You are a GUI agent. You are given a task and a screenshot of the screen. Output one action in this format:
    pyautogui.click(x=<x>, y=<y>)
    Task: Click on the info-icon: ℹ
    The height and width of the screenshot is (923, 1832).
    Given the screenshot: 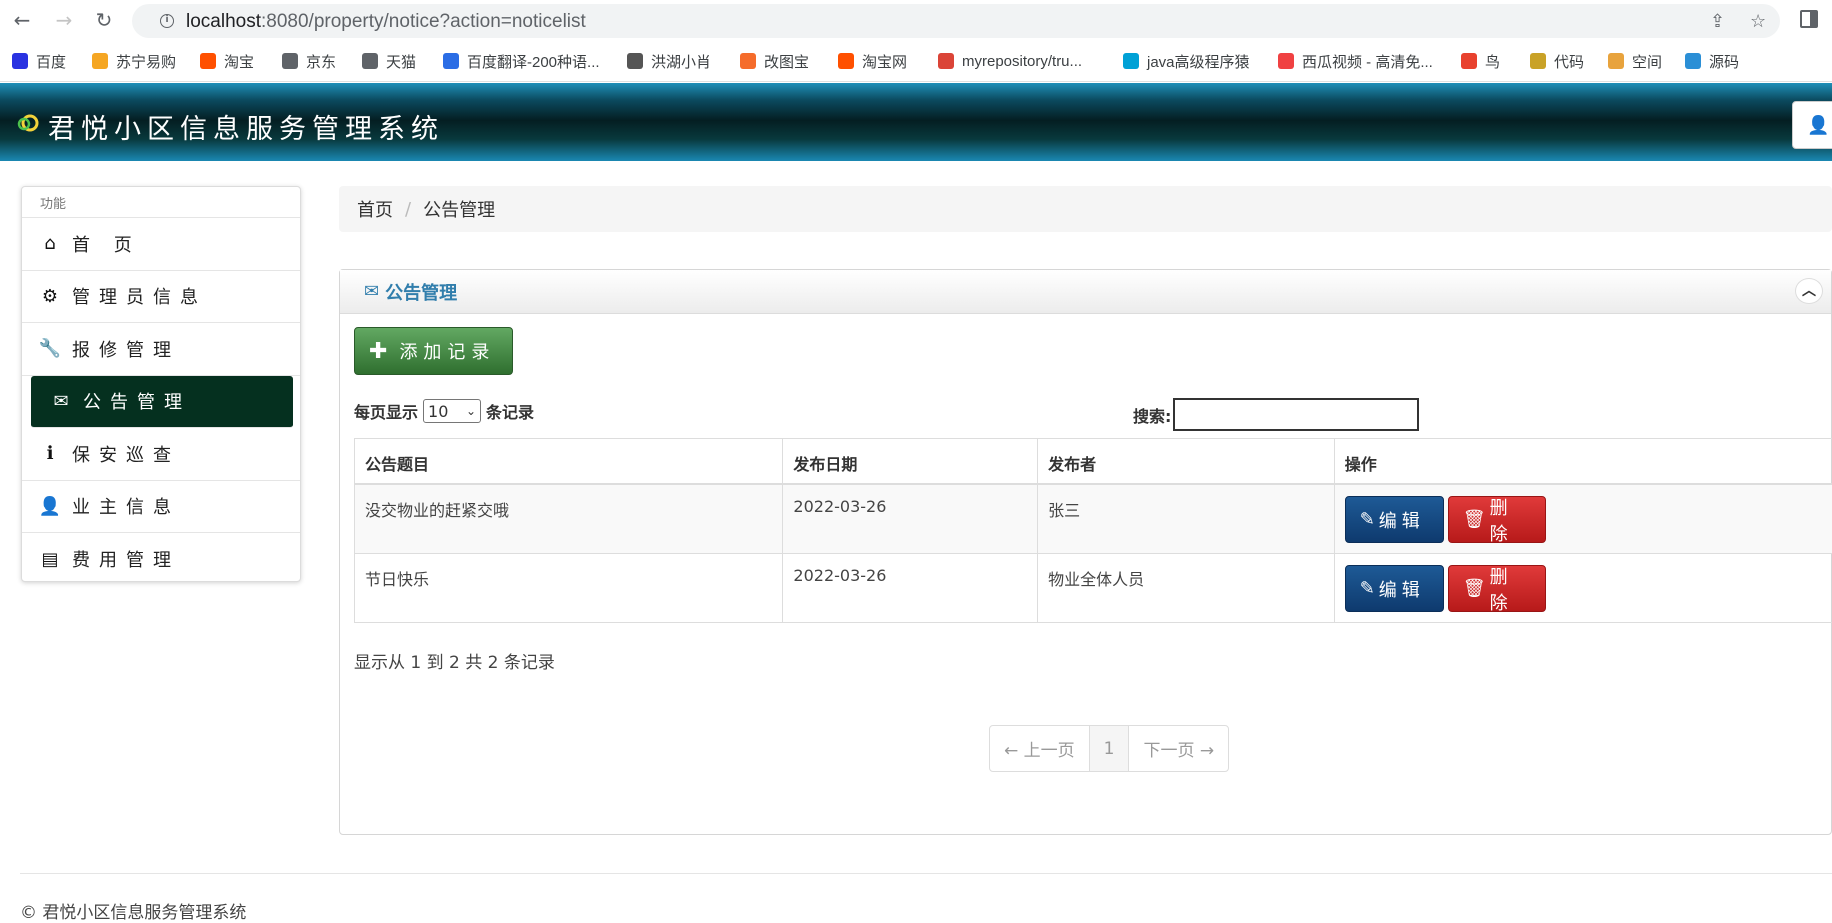 What is the action you would take?
    pyautogui.click(x=50, y=454)
    